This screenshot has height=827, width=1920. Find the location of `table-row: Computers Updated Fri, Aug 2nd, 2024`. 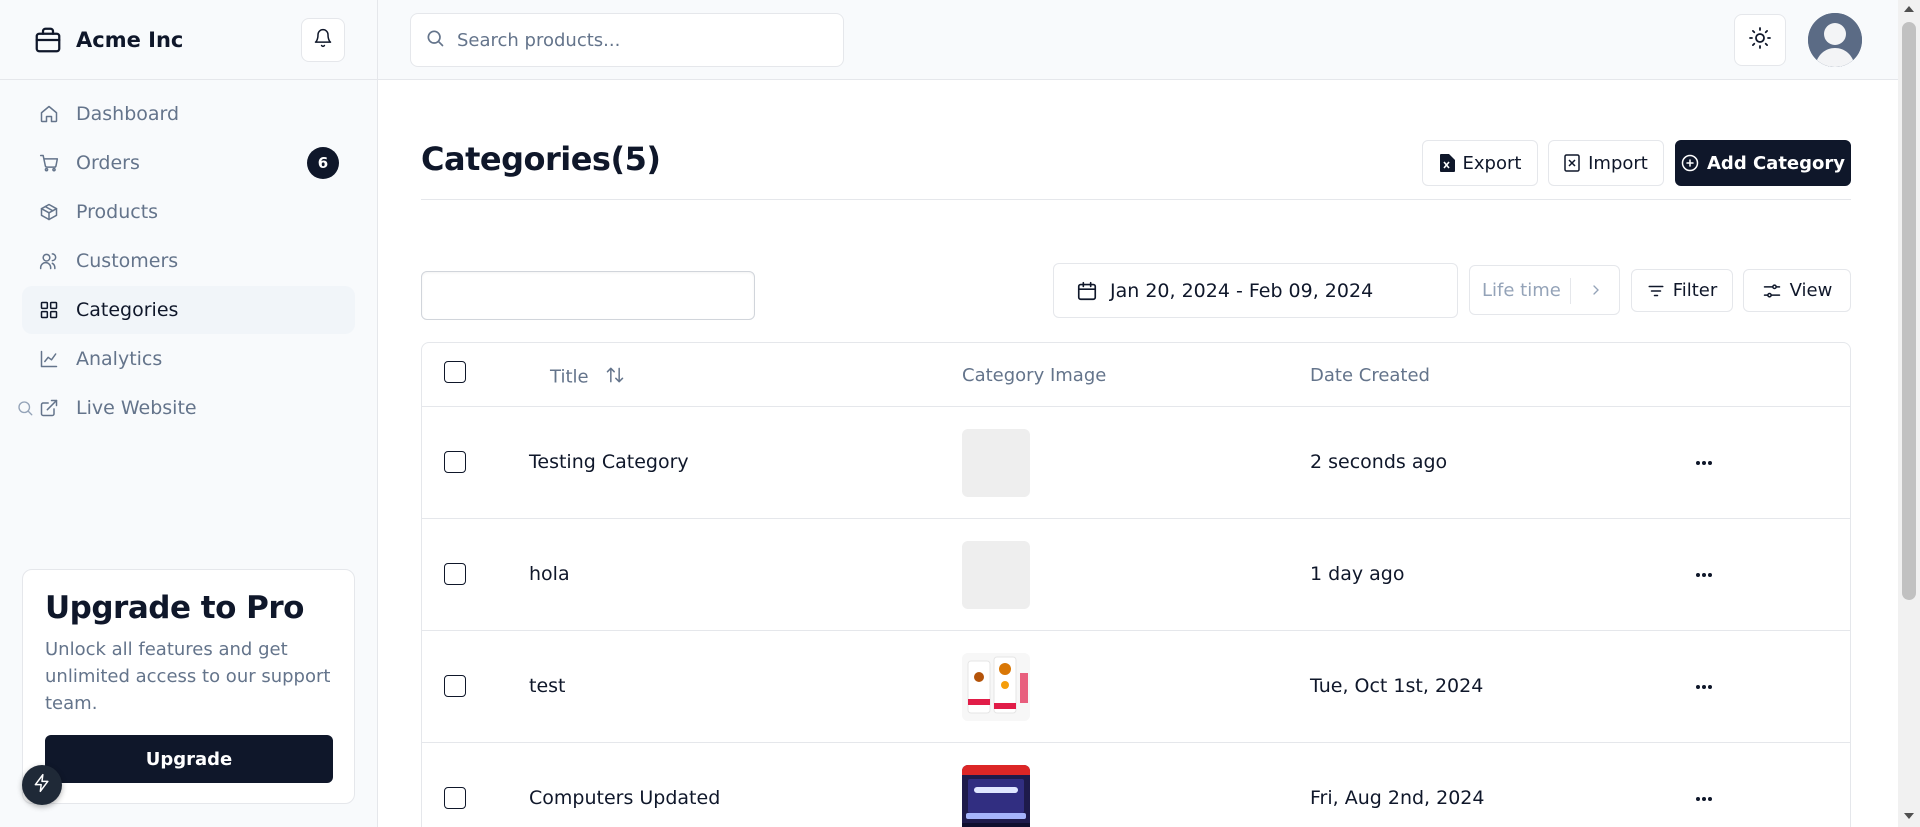

table-row: Computers Updated Fri, Aug 2nd, 2024 is located at coordinates (1136, 785).